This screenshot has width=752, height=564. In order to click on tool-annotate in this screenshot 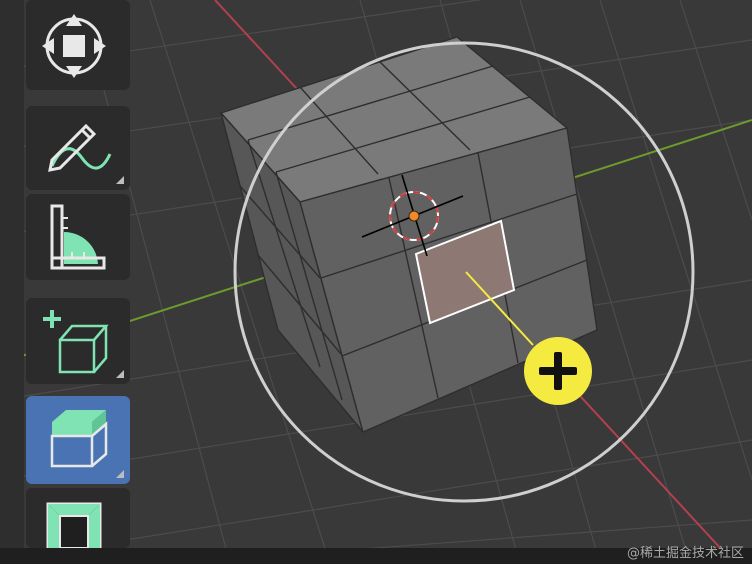, I will do `click(78, 148)`.